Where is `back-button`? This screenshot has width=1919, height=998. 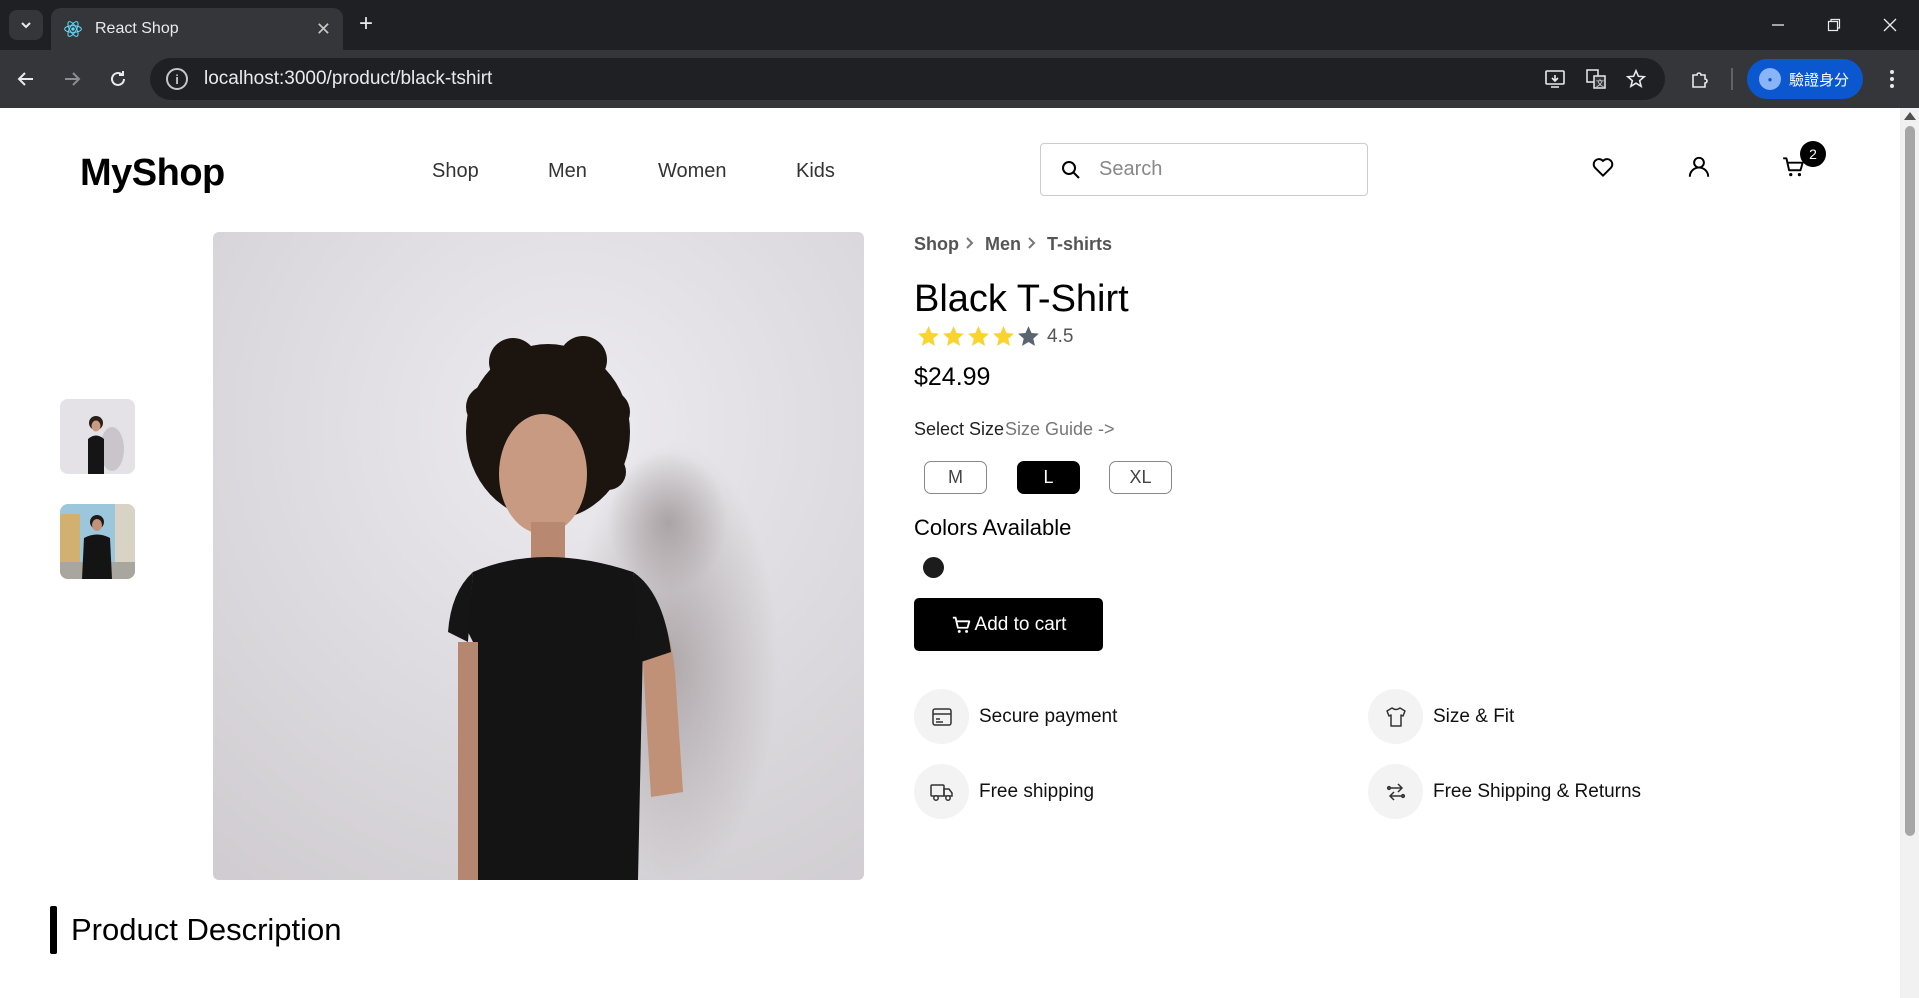 back-button is located at coordinates (26, 79).